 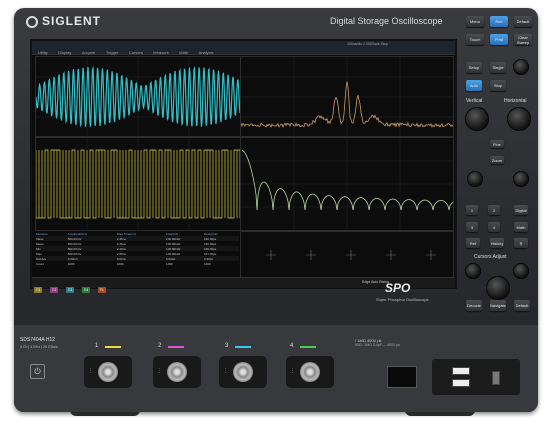 What do you see at coordinates (498, 85) in the screenshot?
I see `stop-button: Stop` at bounding box center [498, 85].